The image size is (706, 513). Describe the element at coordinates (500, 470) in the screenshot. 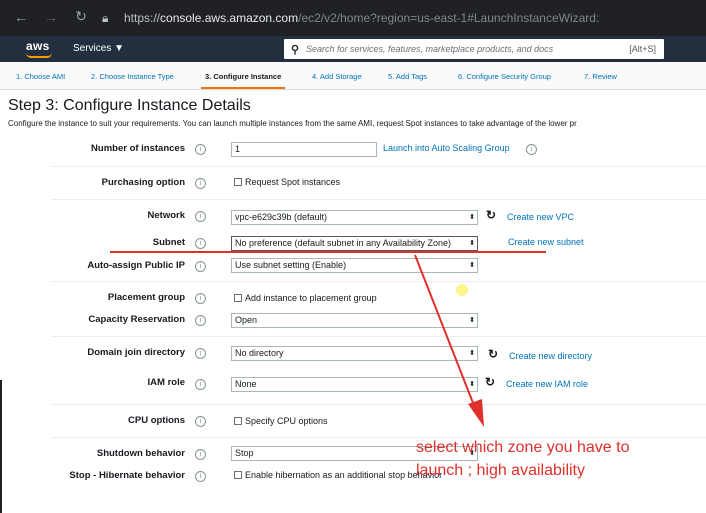

I see `annotation-line-2: launch ; high availability` at that location.